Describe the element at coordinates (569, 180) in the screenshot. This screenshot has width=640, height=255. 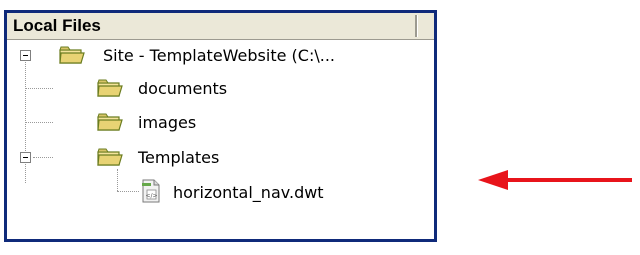
I see `arrow-shaft` at that location.